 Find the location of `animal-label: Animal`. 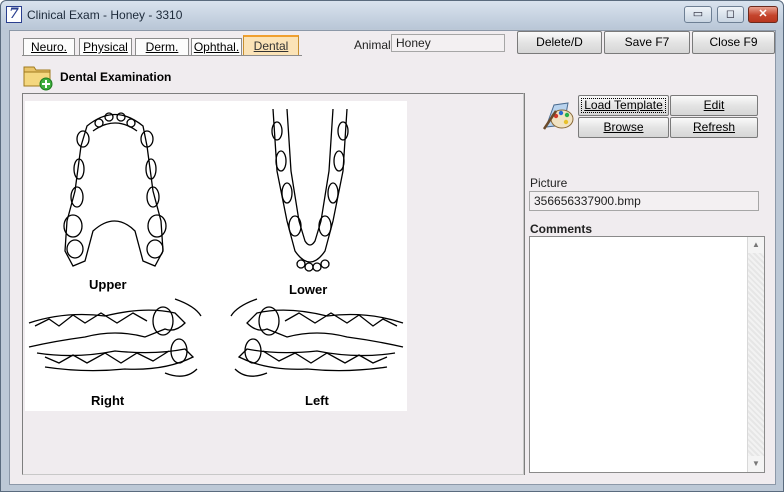

animal-label: Animal is located at coordinates (372, 45).